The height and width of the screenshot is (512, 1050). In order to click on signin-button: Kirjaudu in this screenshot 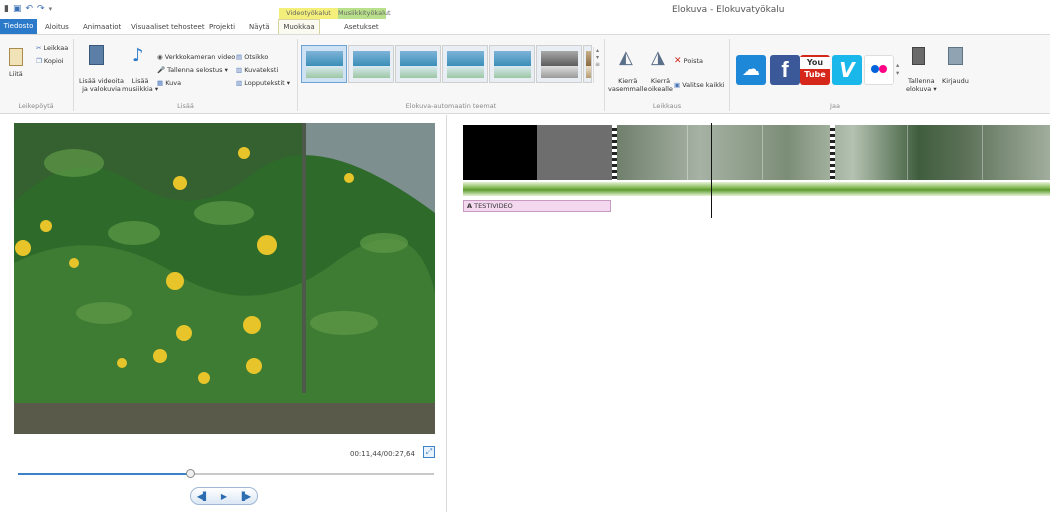, I will do `click(955, 81)`.